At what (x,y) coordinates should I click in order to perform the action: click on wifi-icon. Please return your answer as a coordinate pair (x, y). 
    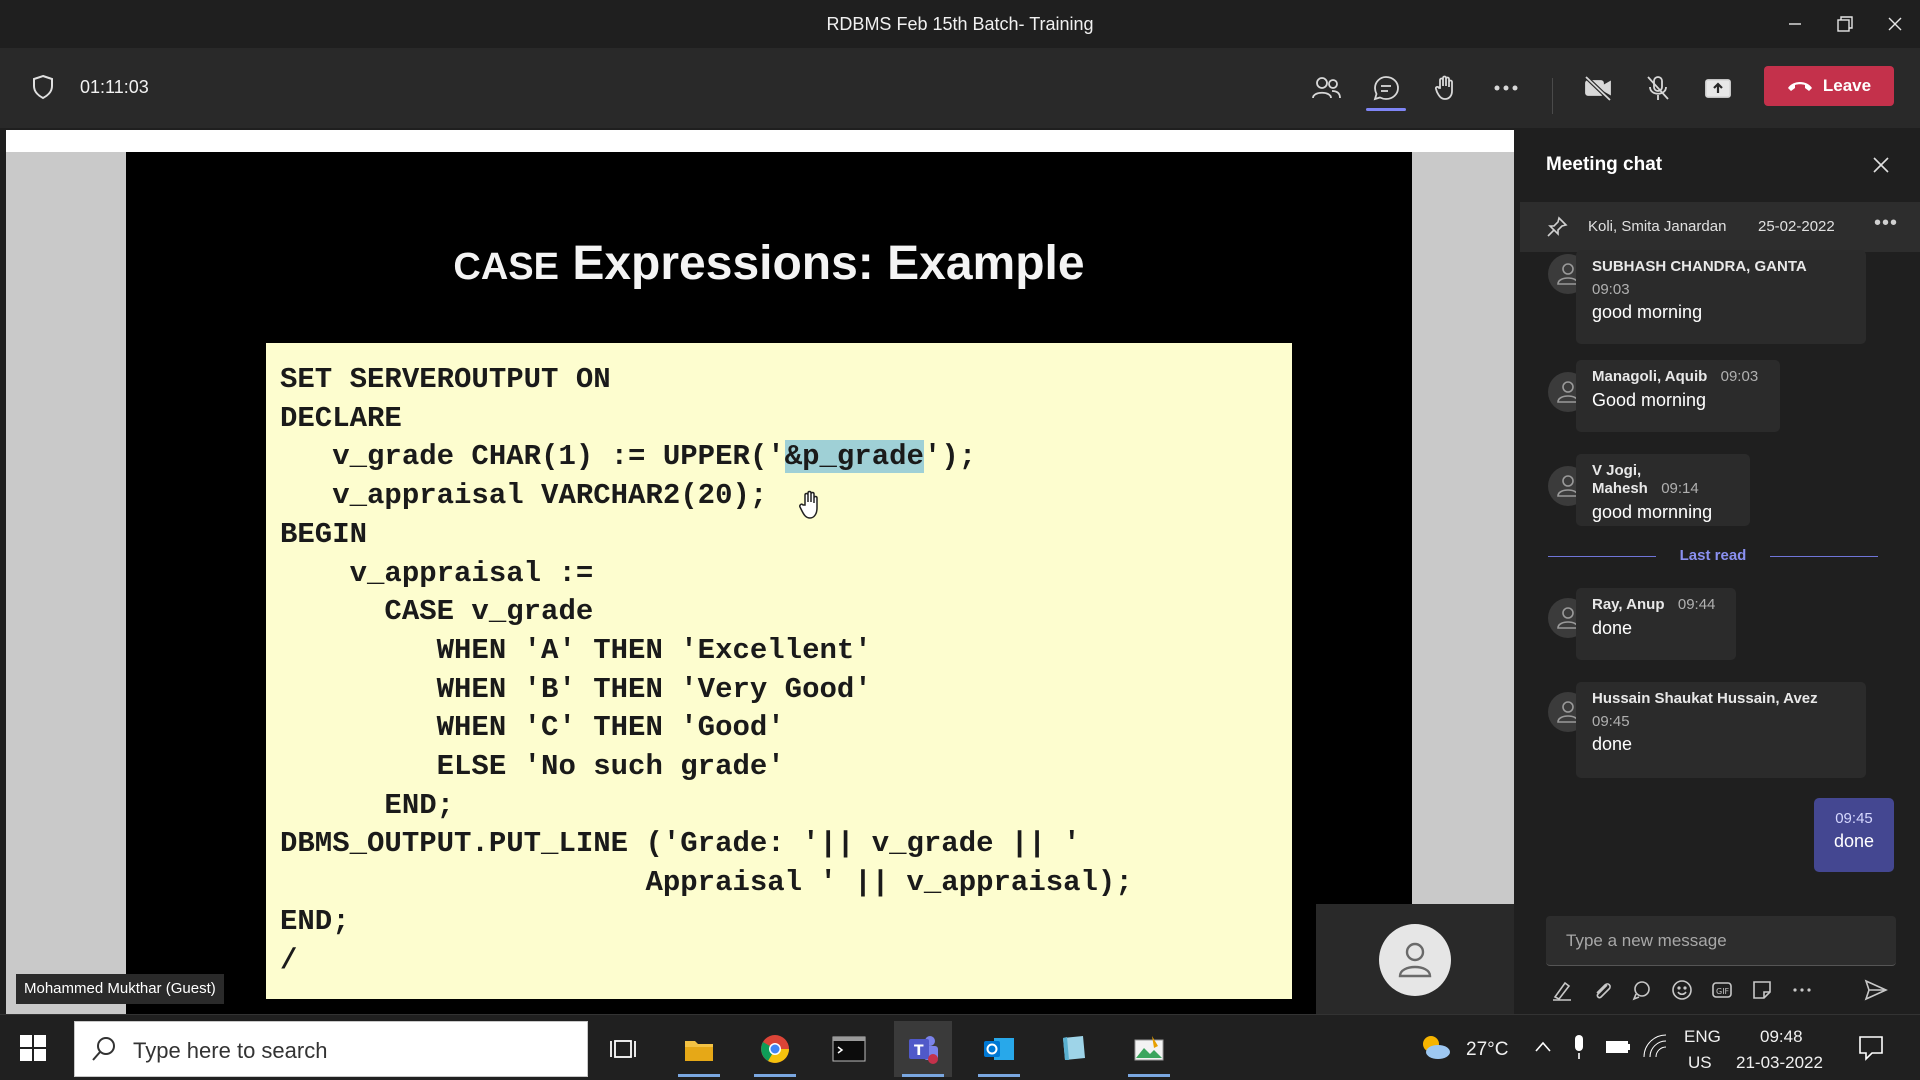
    Looking at the image, I should click on (1655, 1046).